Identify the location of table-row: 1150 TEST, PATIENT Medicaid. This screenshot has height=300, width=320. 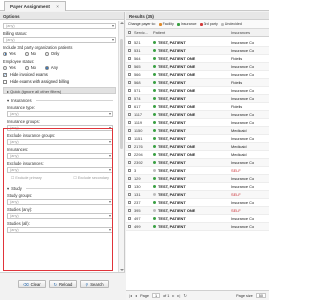
(197, 131).